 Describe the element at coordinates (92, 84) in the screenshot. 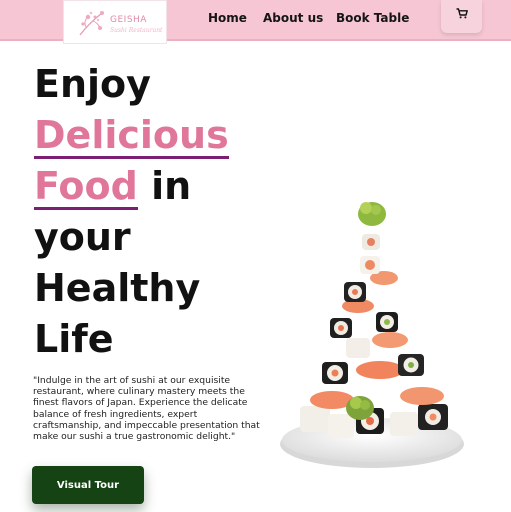

I see `hero-word-enjoy: Enjoy` at that location.